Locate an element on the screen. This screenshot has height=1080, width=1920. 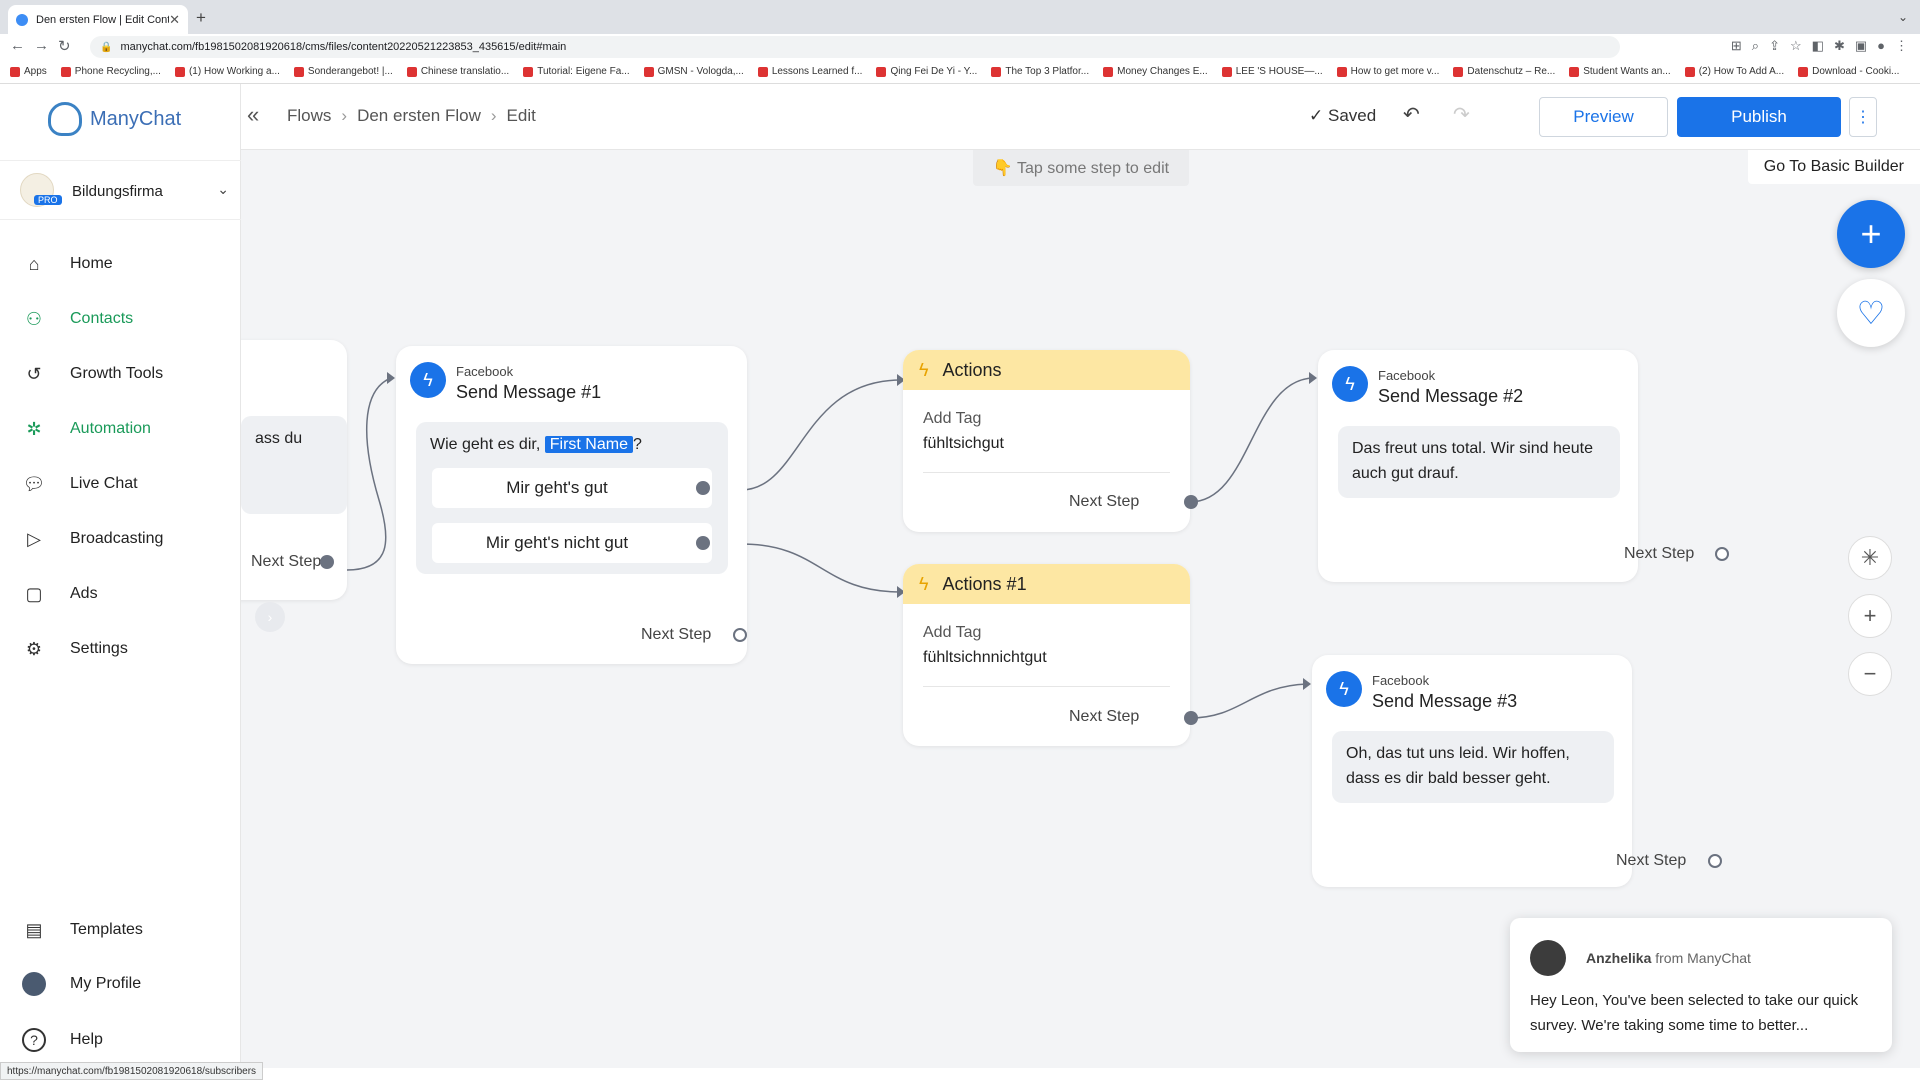
sidebar-item-label: Broadcasting is located at coordinates (117, 538).